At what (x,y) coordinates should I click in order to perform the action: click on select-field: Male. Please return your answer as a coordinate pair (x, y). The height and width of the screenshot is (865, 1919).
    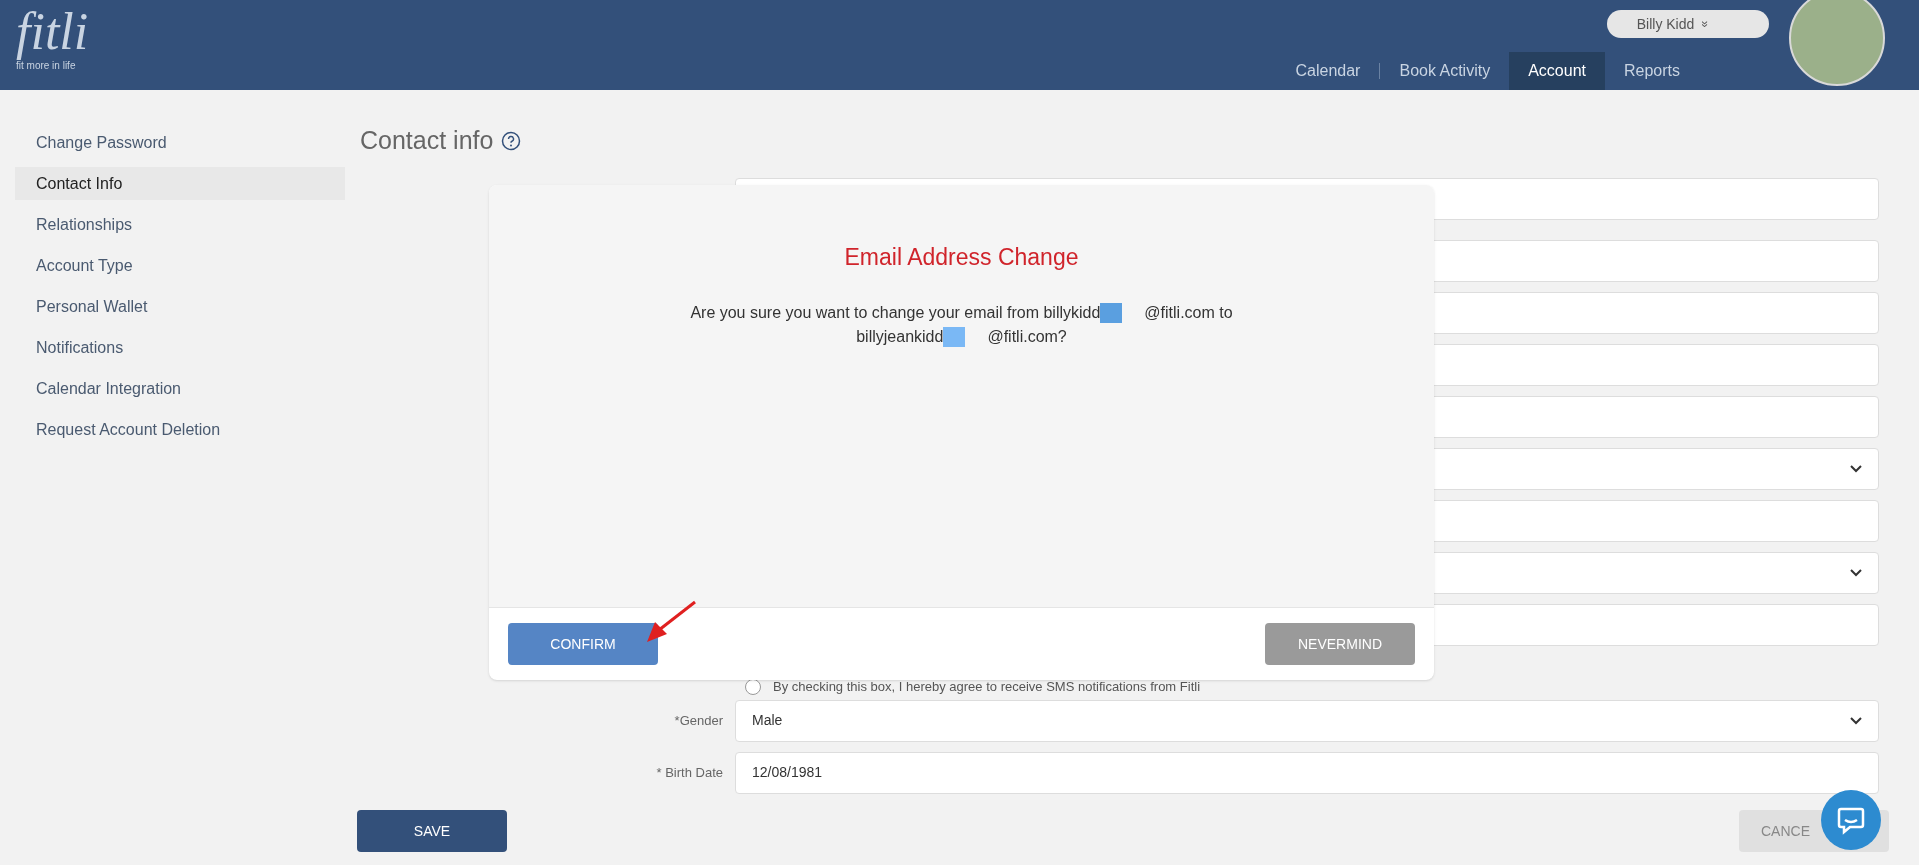
    Looking at the image, I should click on (1307, 720).